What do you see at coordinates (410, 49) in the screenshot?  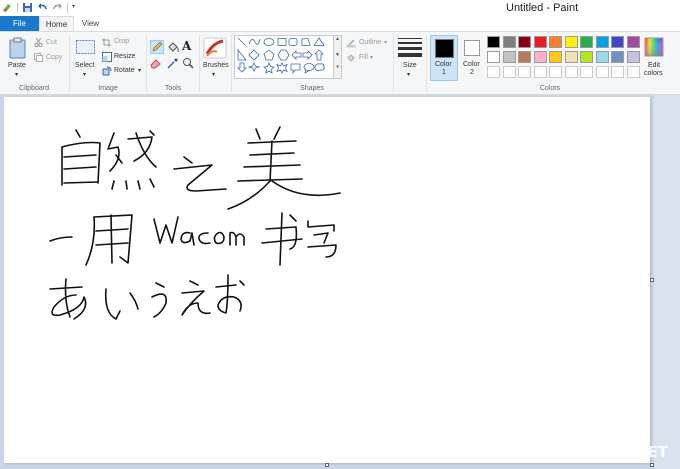 I see `size-lines-icon` at bounding box center [410, 49].